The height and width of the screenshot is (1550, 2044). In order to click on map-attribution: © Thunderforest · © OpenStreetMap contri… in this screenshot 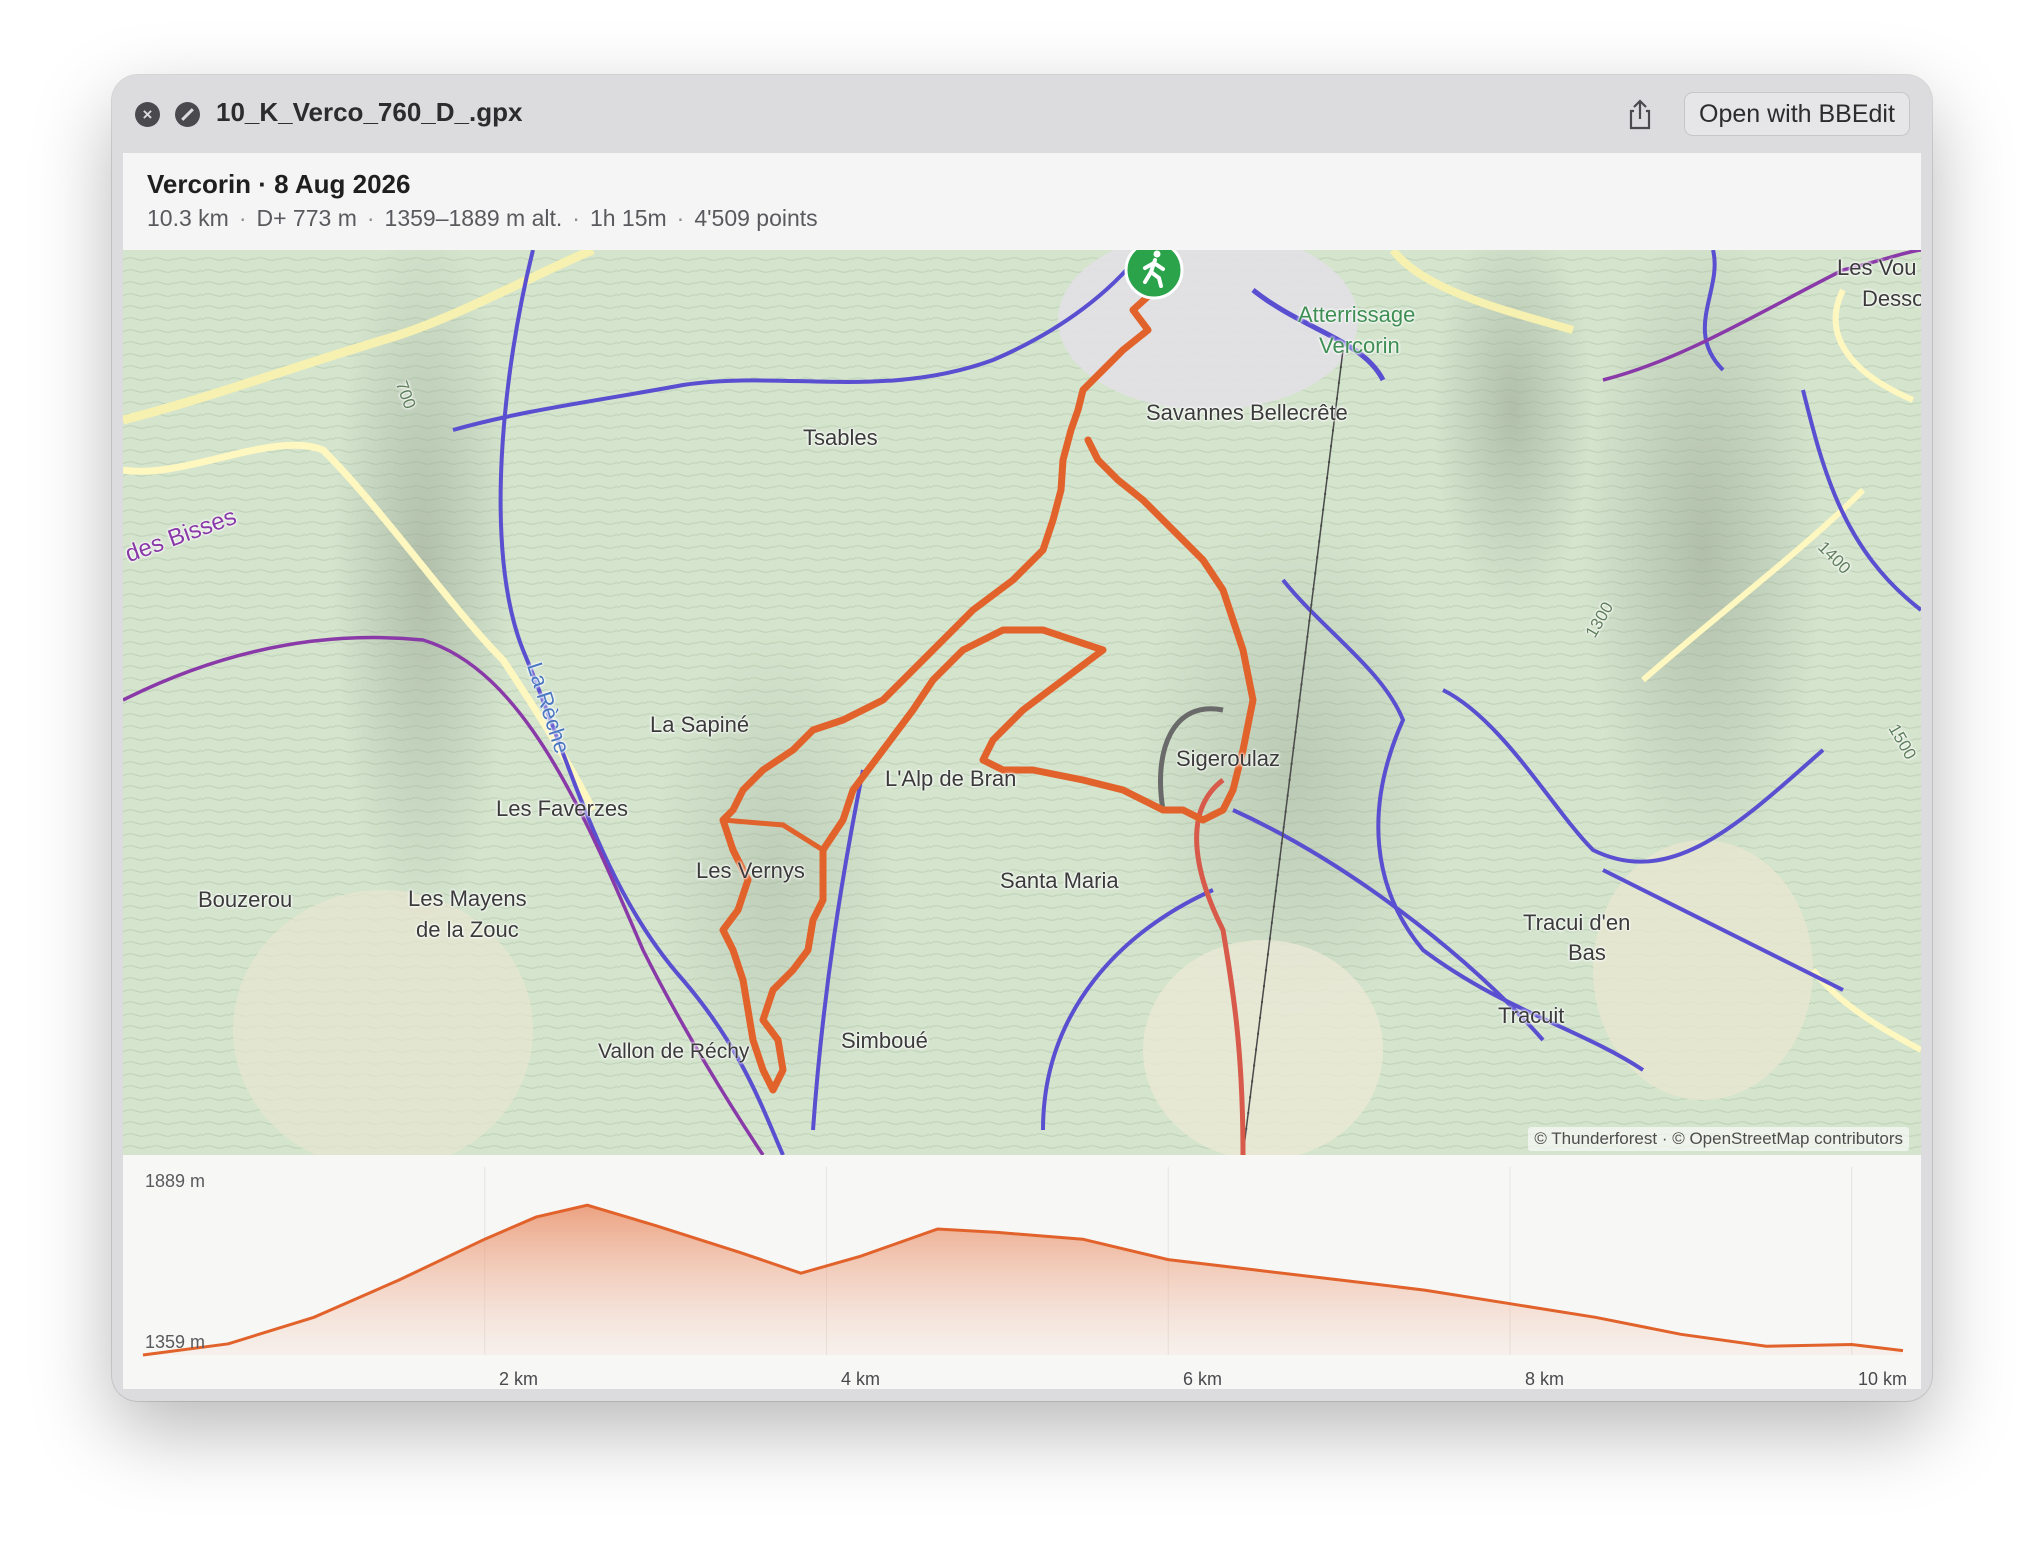, I will do `click(1718, 1139)`.